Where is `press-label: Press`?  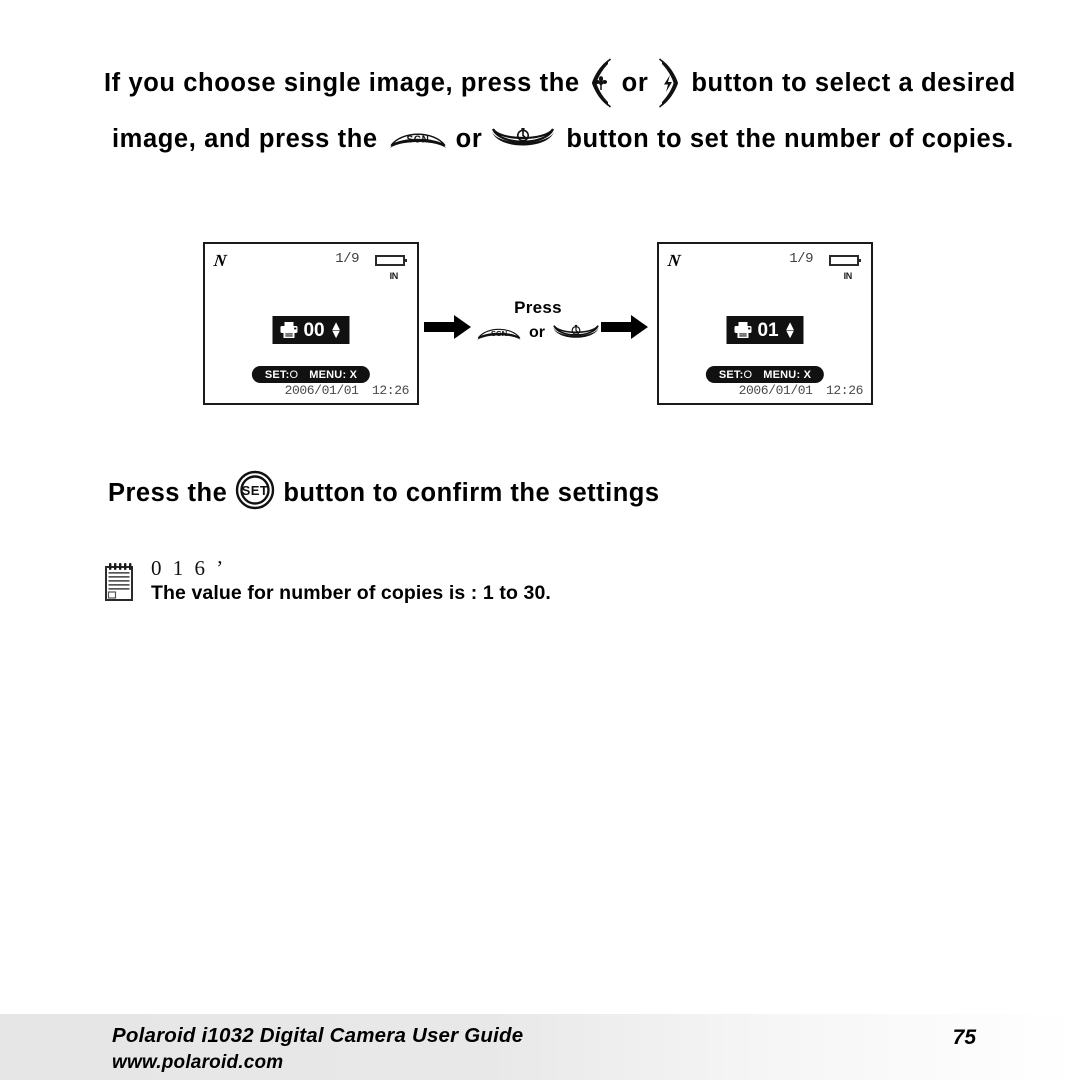 press-label: Press is located at coordinates (538, 307).